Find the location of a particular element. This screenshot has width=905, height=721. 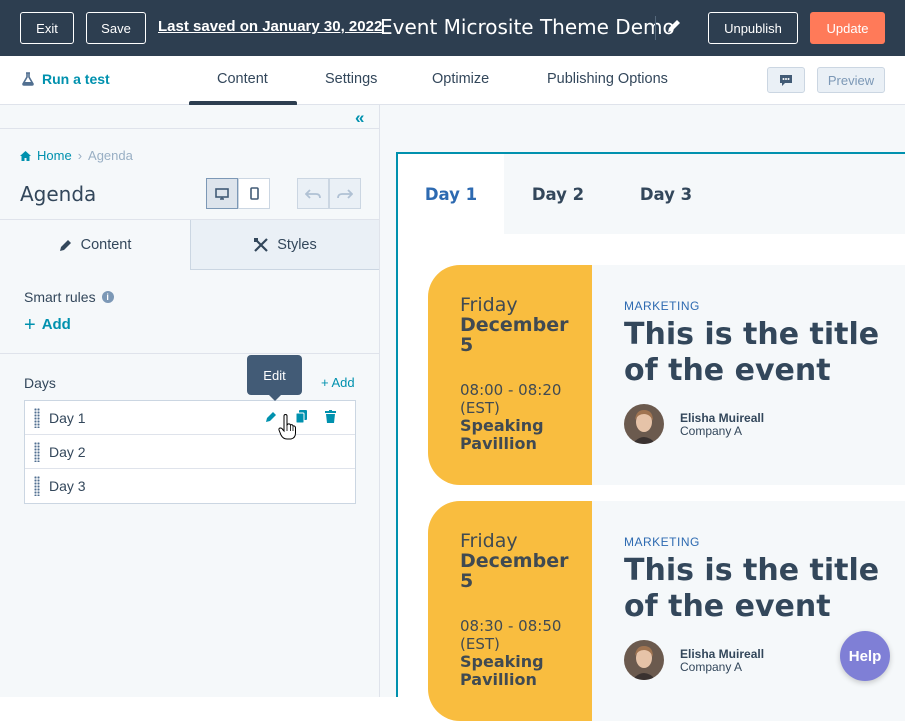

delete-trash-icon is located at coordinates (330, 416).